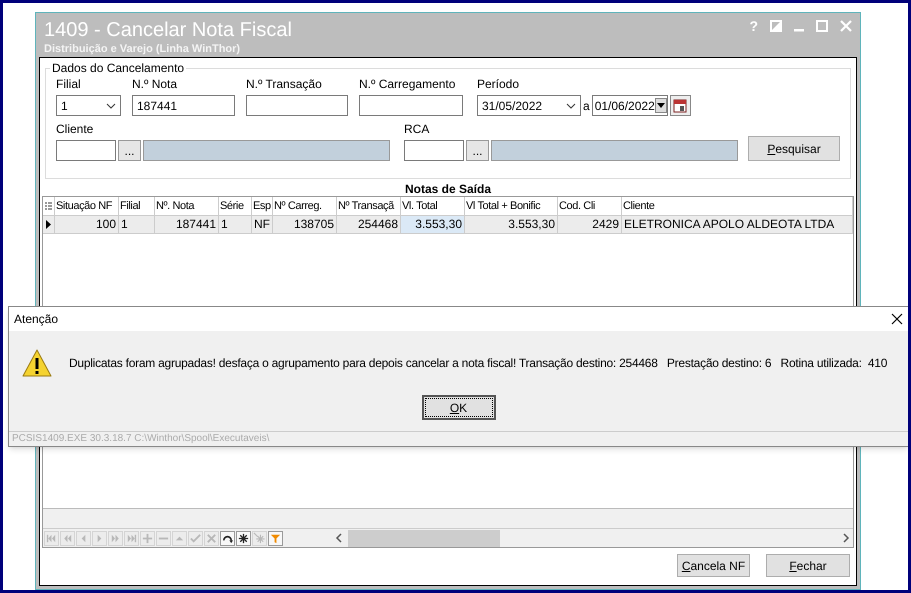 Image resolution: width=911 pixels, height=593 pixels. Describe the element at coordinates (846, 538) in the screenshot. I see `scroll-right-icon` at that location.